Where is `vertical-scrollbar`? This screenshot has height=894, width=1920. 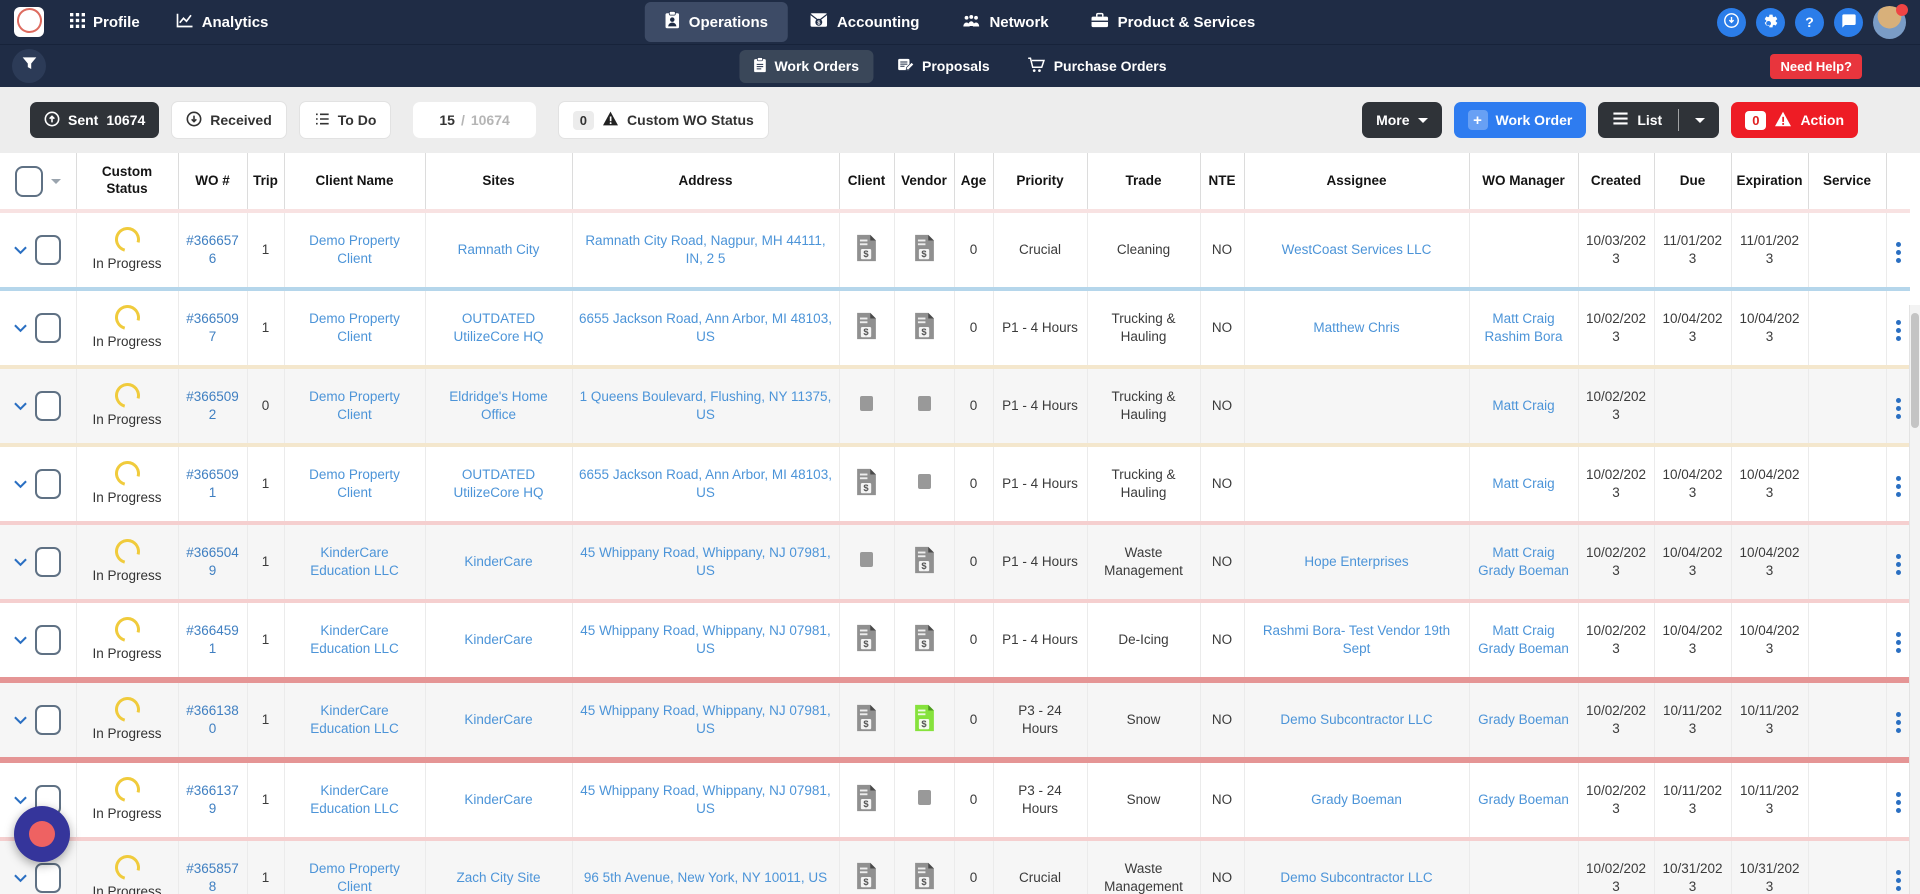 vertical-scrollbar is located at coordinates (1914, 599).